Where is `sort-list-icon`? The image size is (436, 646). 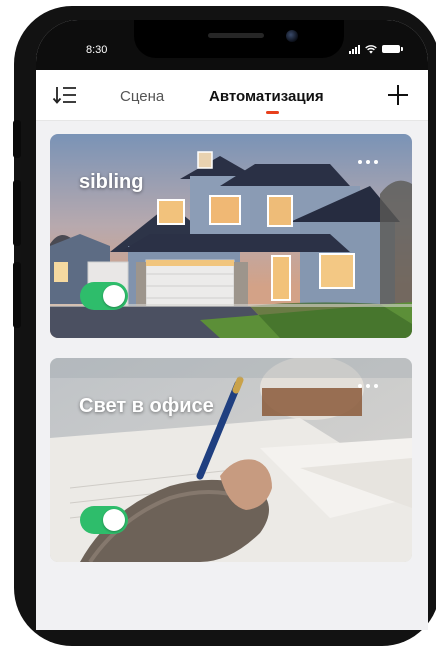
sort-list-icon is located at coordinates (65, 95).